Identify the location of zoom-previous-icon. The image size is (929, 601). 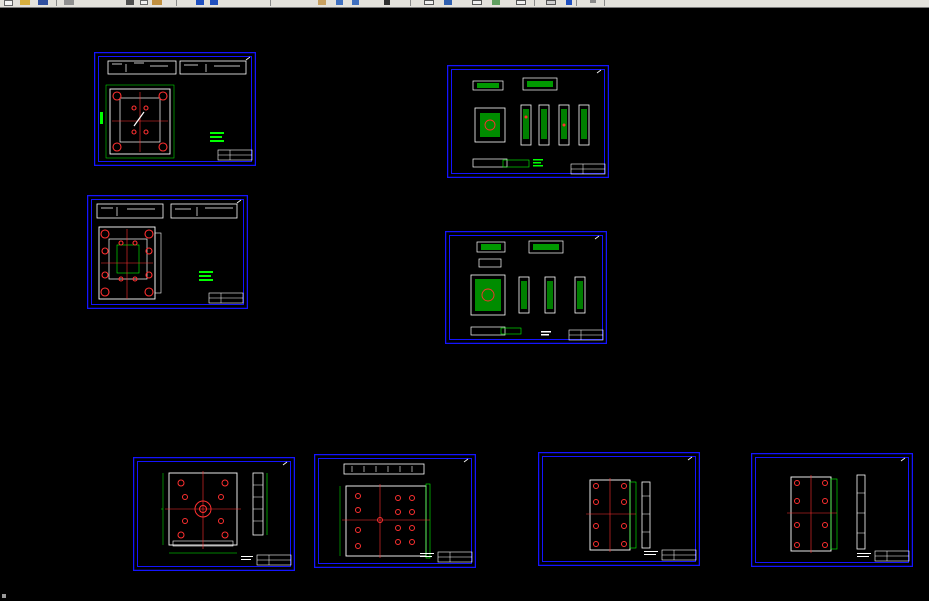
(387, 2).